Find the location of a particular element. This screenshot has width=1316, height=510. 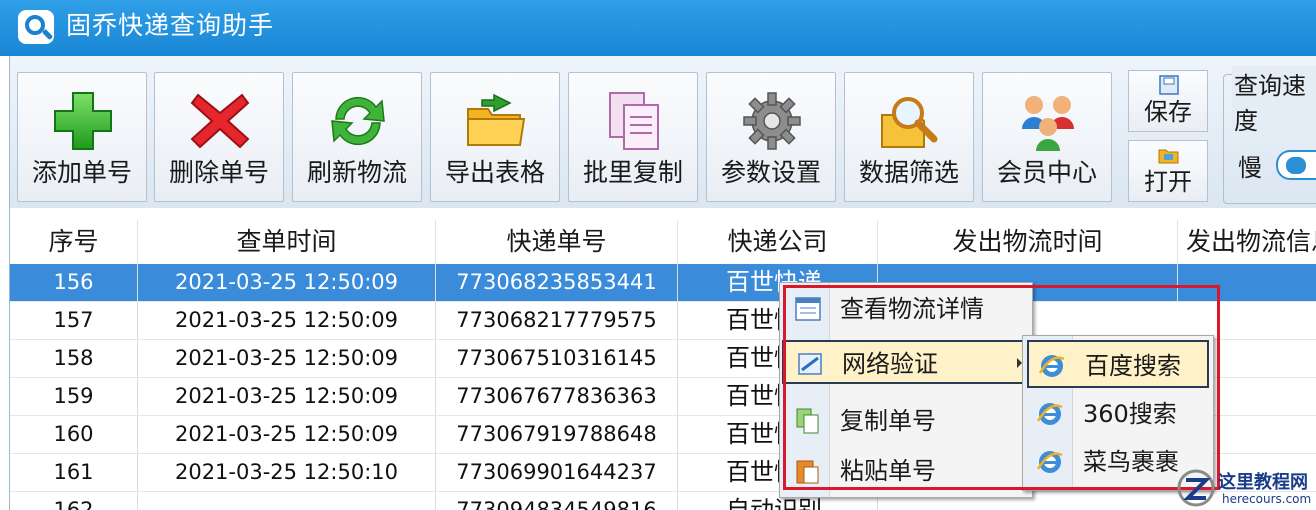

add-number-button: 添加单号 is located at coordinates (82, 137).